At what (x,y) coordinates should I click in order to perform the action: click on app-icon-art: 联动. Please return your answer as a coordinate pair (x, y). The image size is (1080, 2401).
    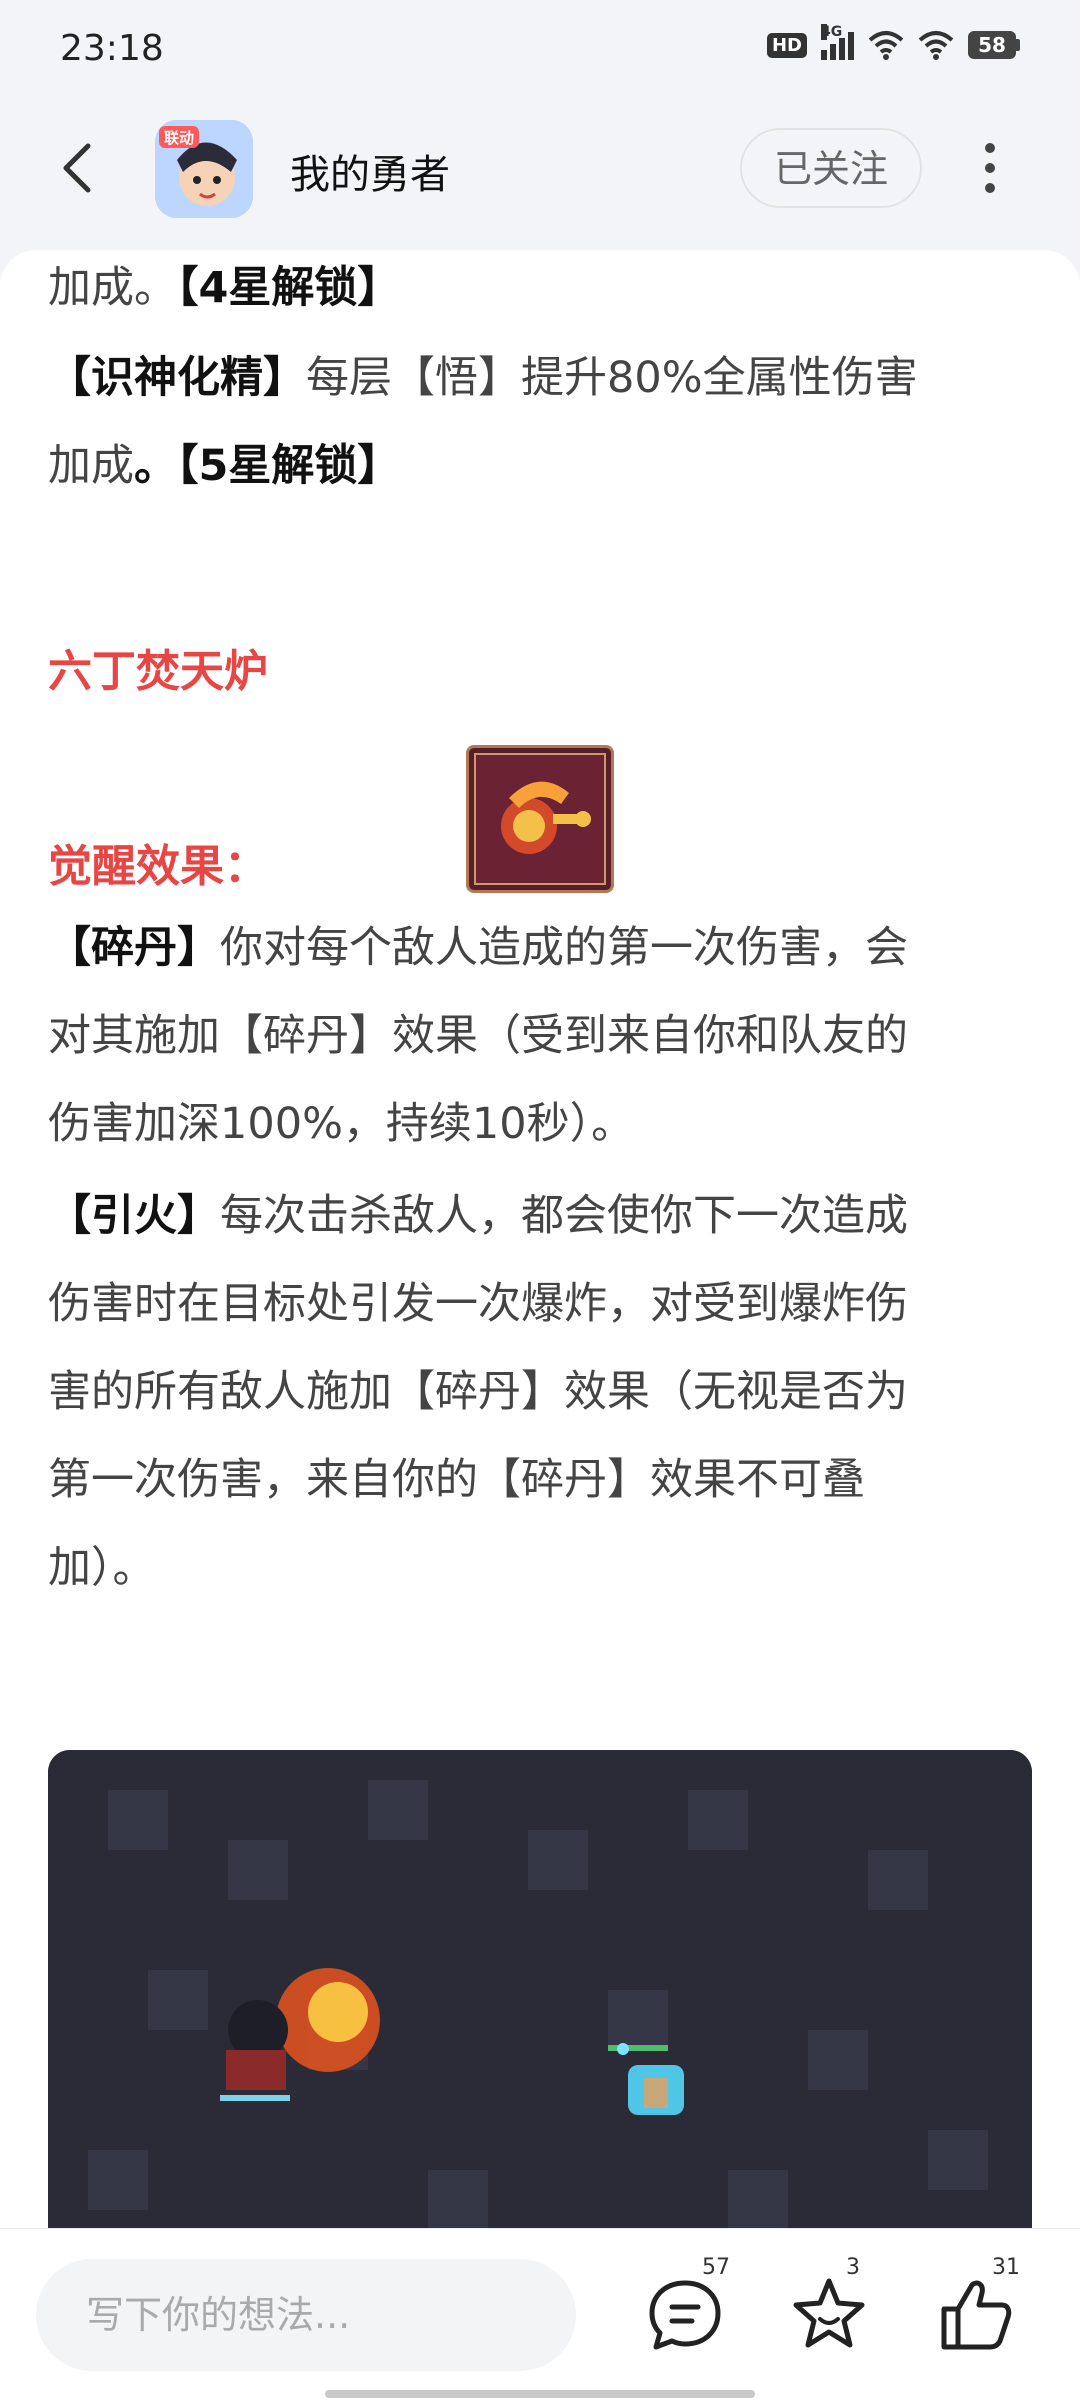
    Looking at the image, I should click on (204, 169).